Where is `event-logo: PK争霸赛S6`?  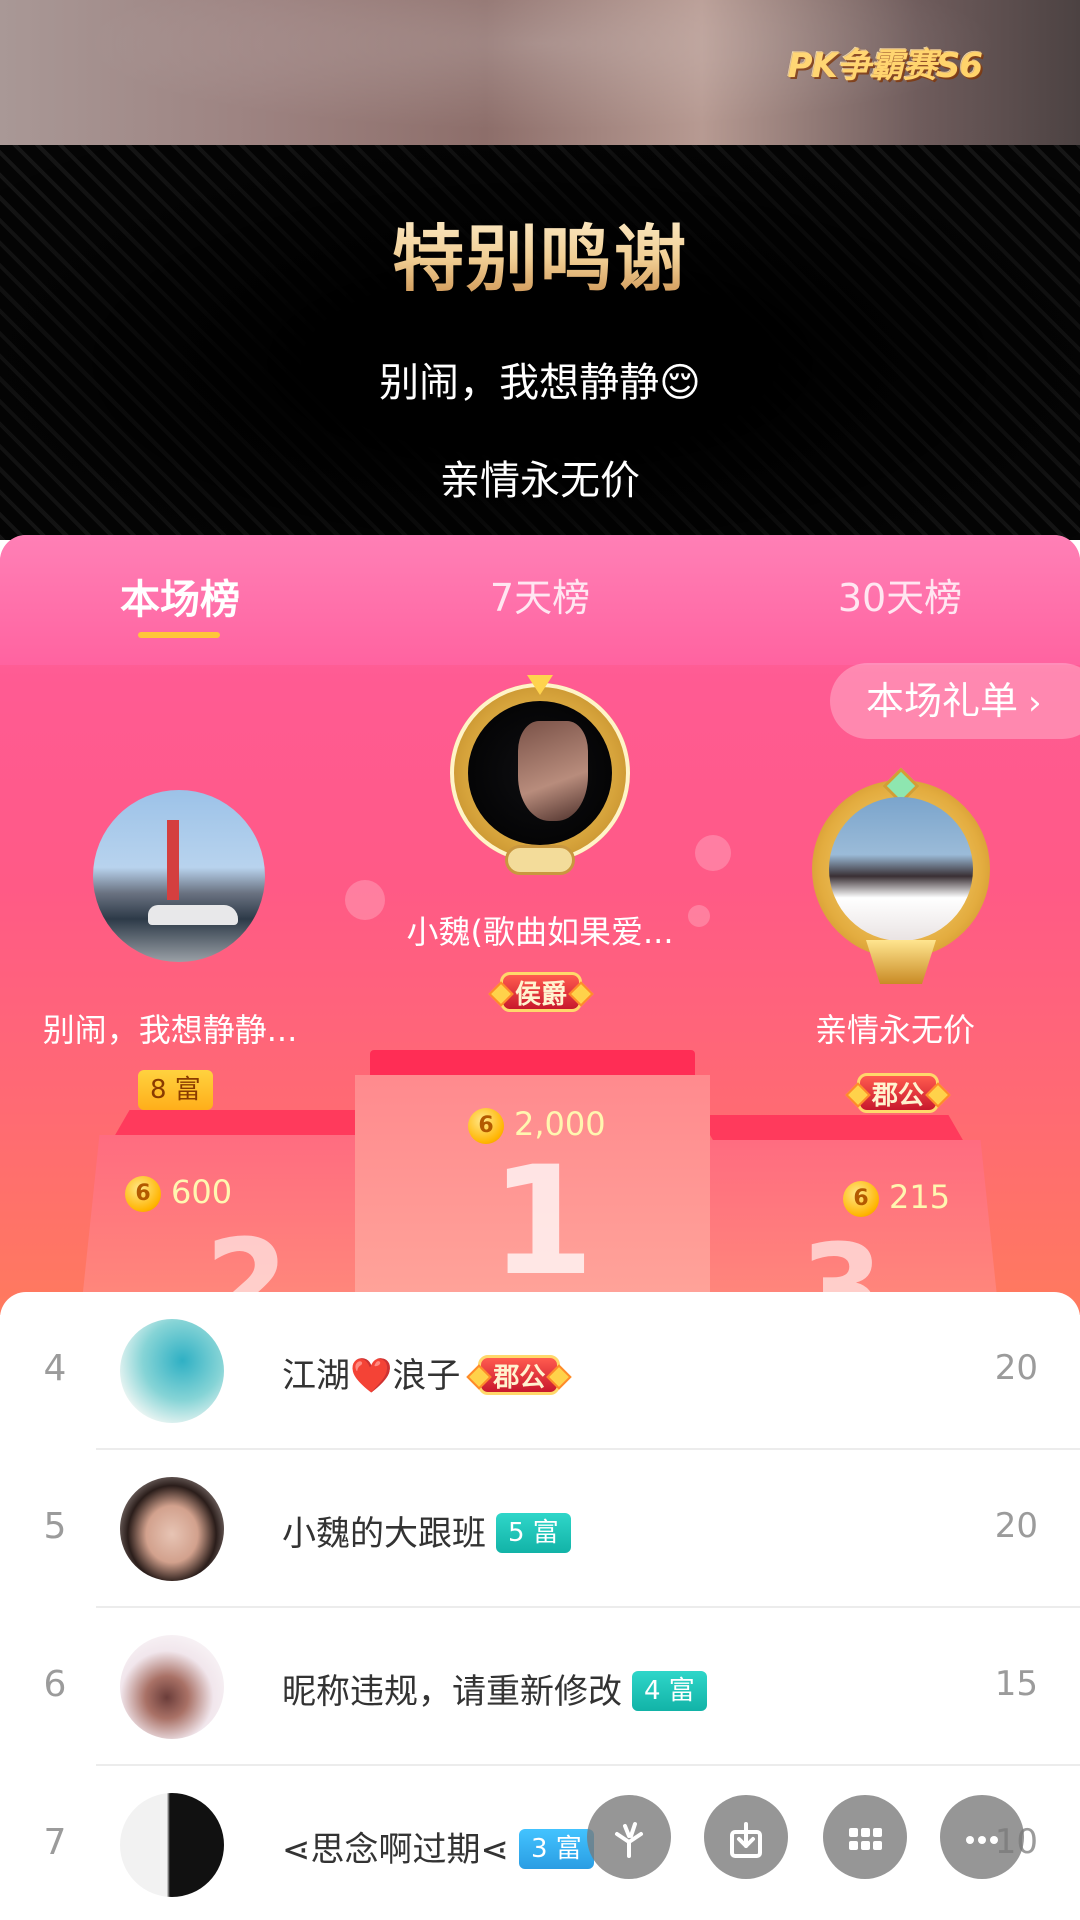 event-logo: PK争霸赛S6 is located at coordinates (885, 66).